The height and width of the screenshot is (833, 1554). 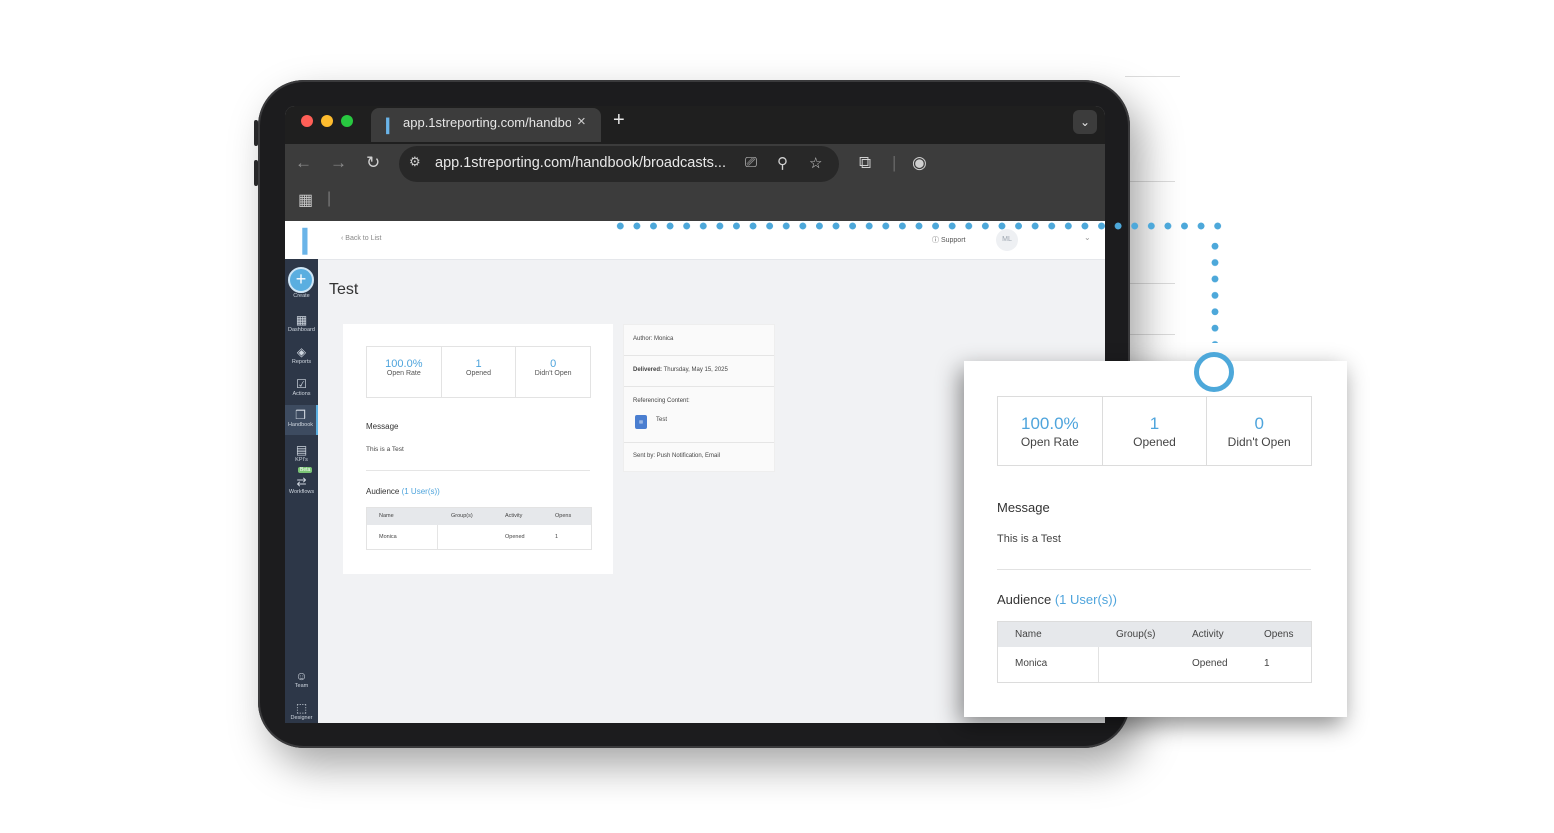 What do you see at coordinates (1154, 569) in the screenshot?
I see `divider` at bounding box center [1154, 569].